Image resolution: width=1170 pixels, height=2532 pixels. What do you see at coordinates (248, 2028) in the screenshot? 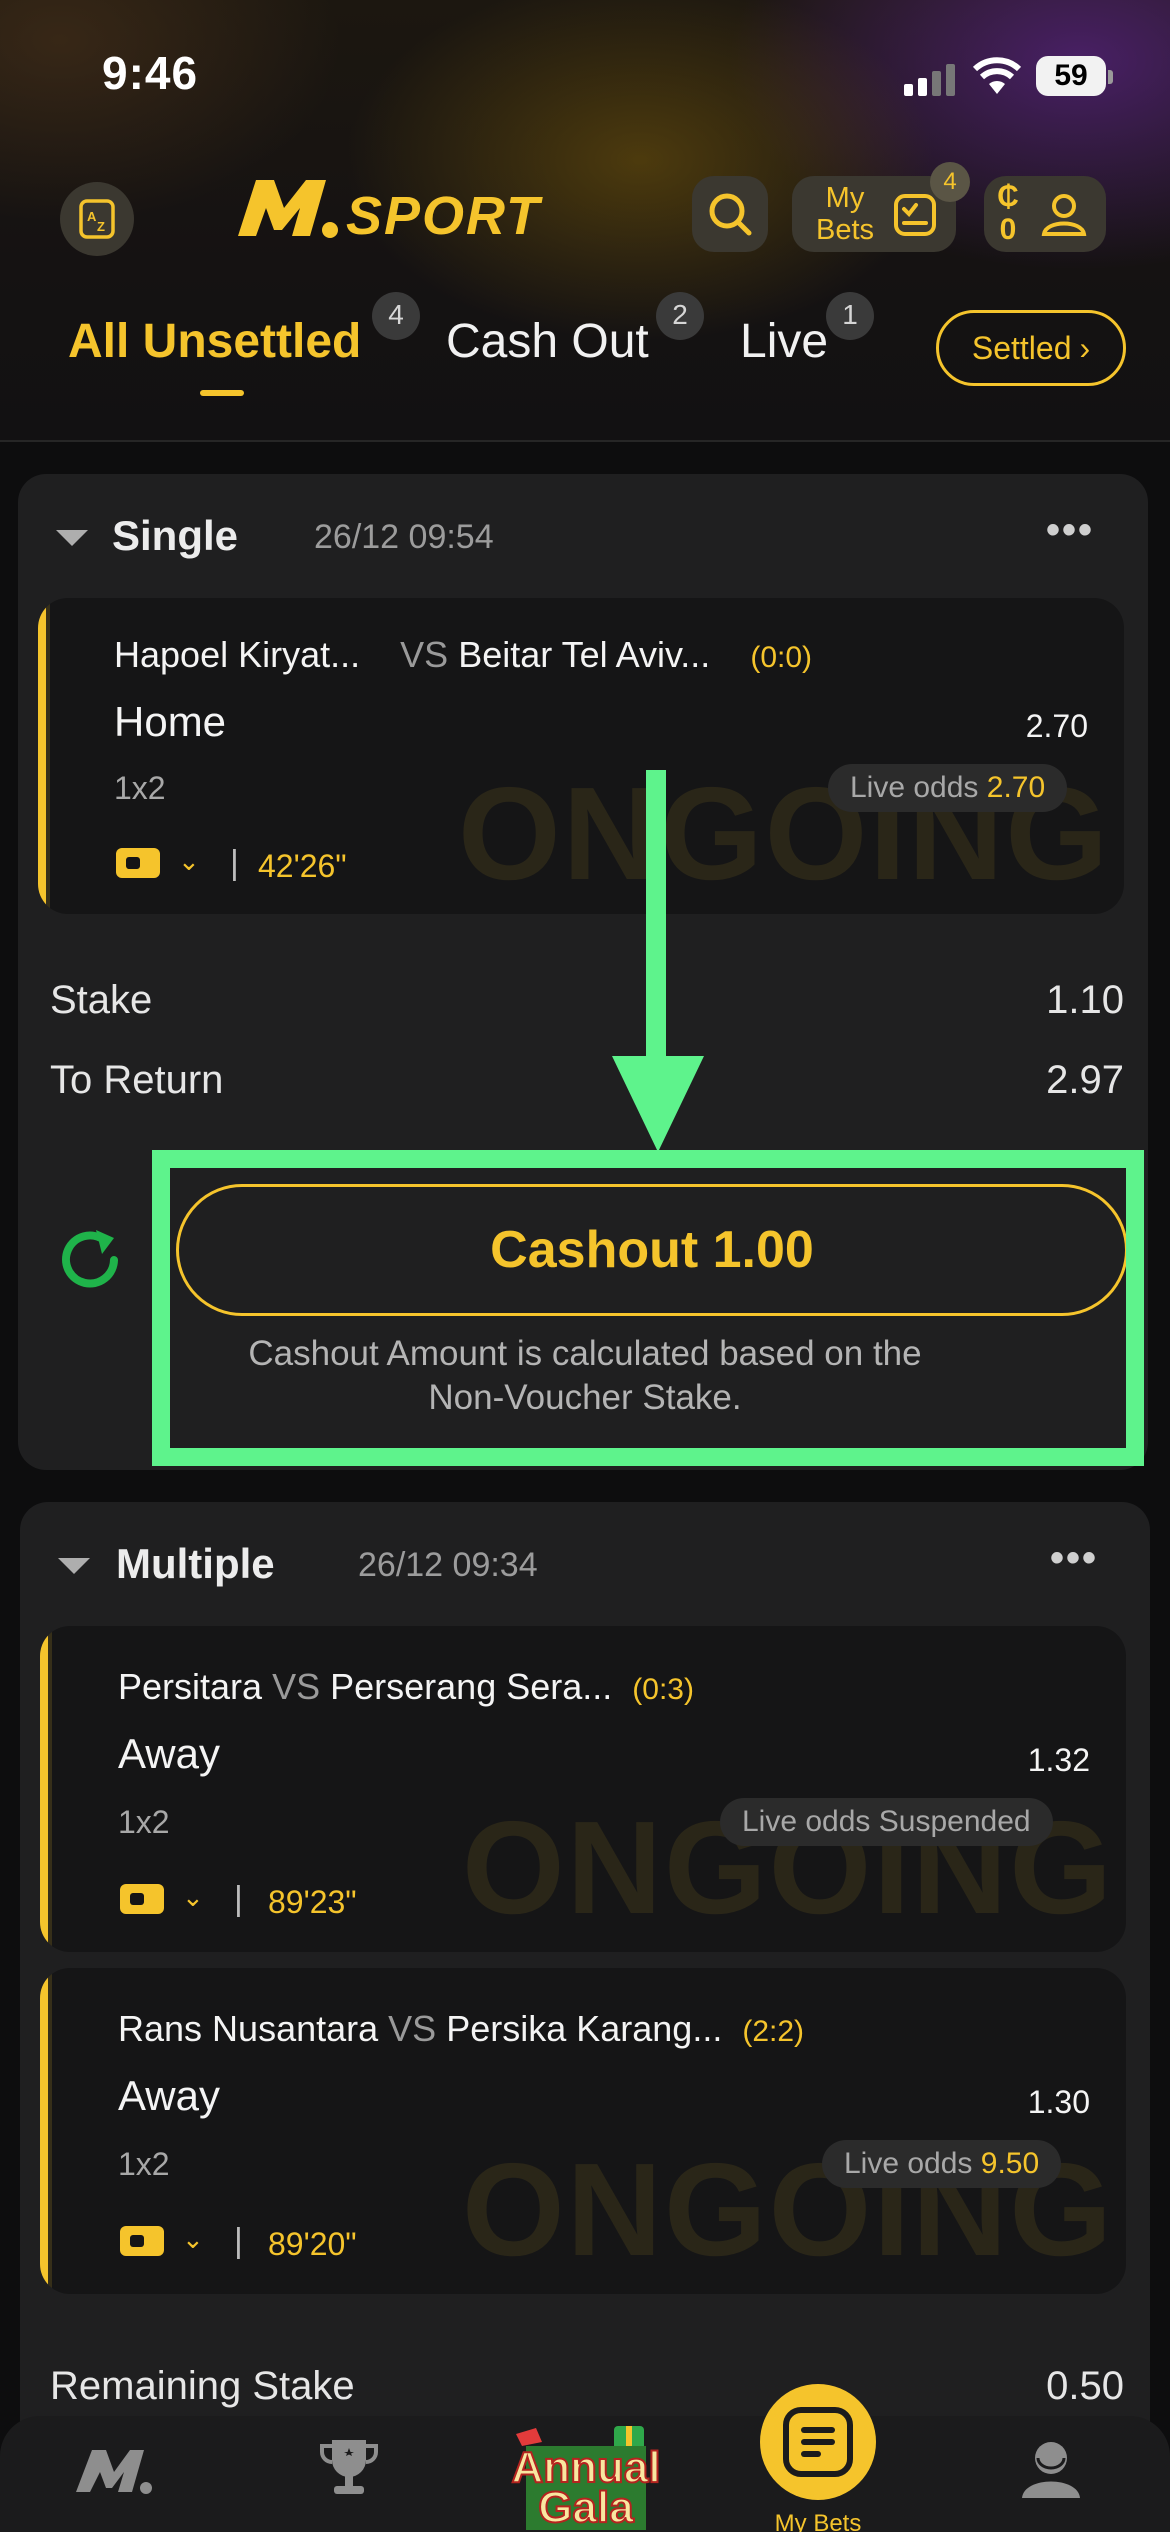
I see `home-team: Rans Nusantara` at bounding box center [248, 2028].